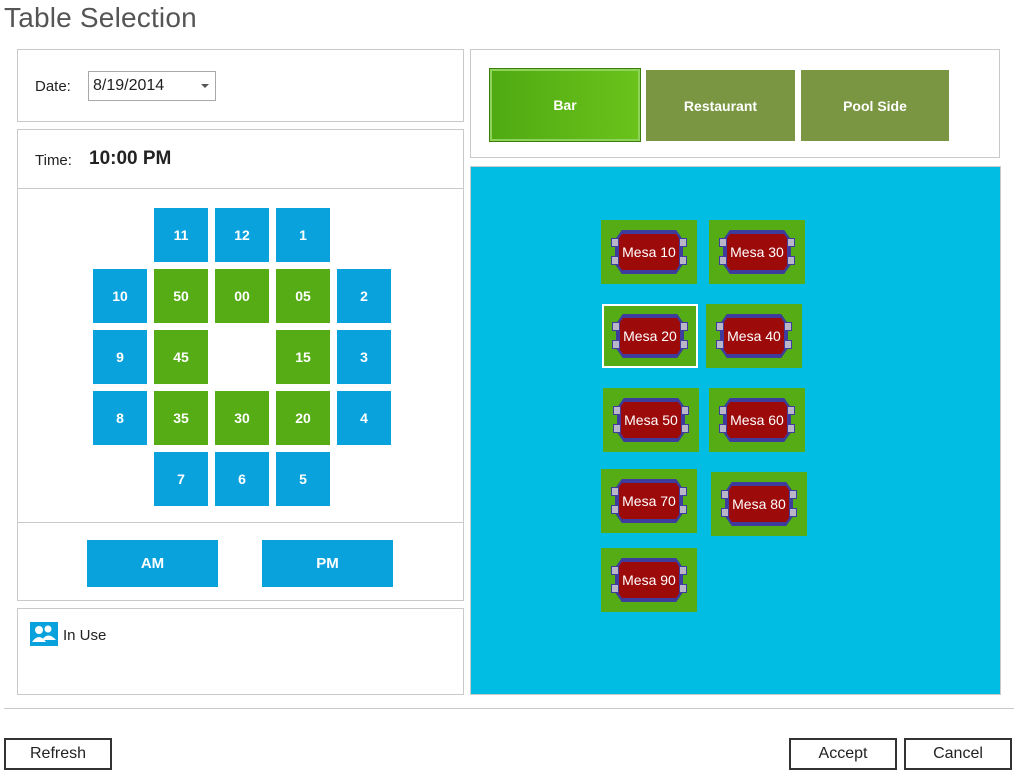 The image size is (1020, 779). I want to click on table-mesa-50: Mesa 50, so click(651, 420).